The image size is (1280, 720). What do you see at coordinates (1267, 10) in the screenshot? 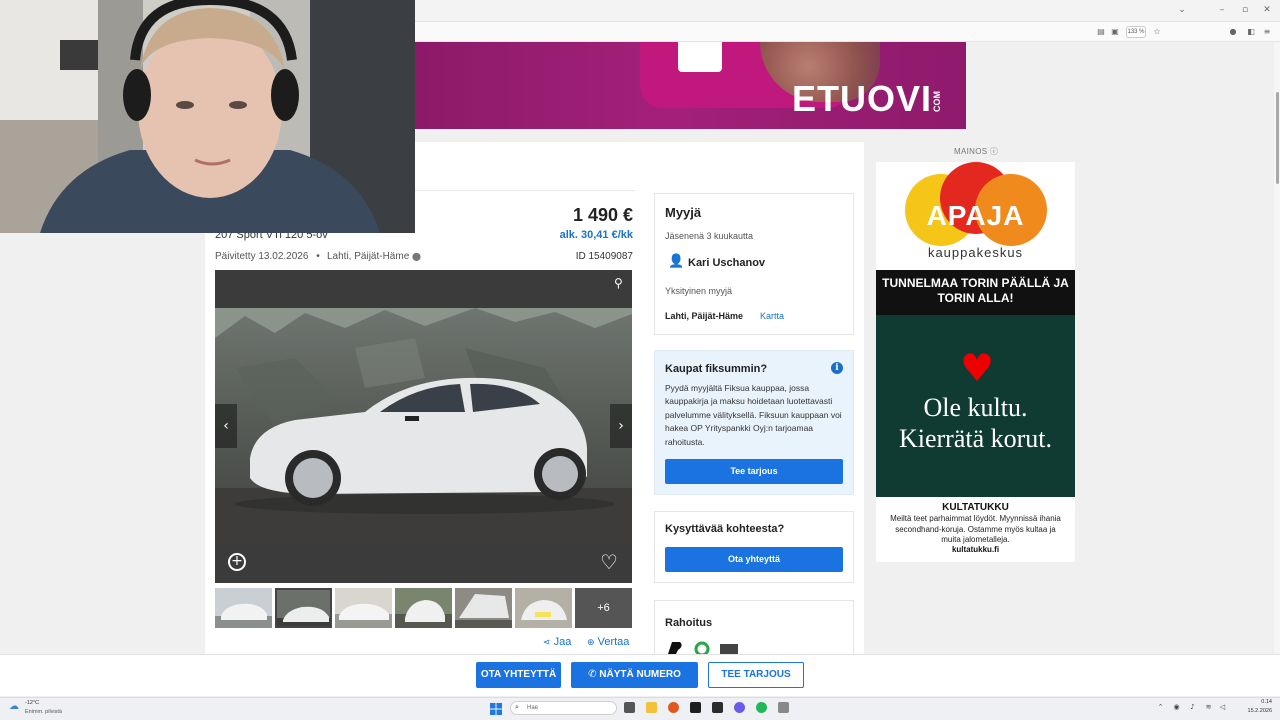
I see `close-icon: ✕` at bounding box center [1267, 10].